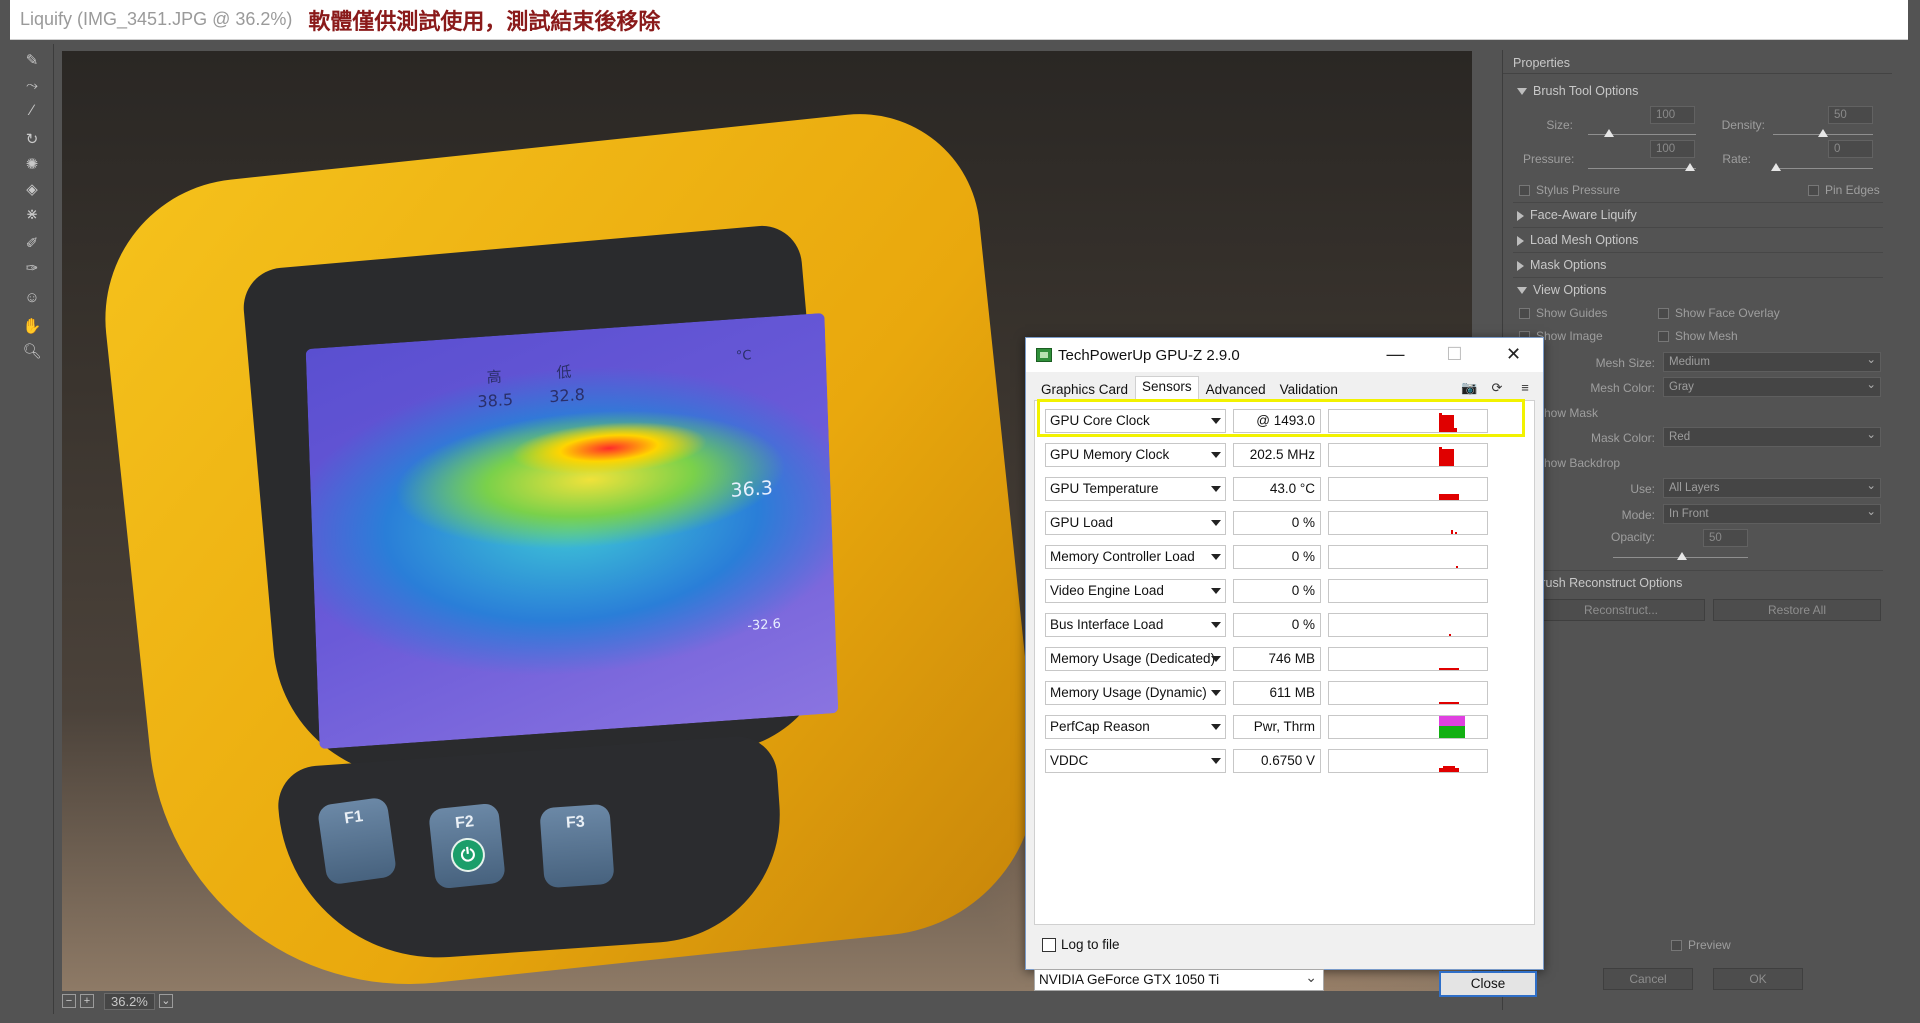 Image resolution: width=1920 pixels, height=1023 pixels. What do you see at coordinates (1850, 149) in the screenshot?
I see `rate-input: 0` at bounding box center [1850, 149].